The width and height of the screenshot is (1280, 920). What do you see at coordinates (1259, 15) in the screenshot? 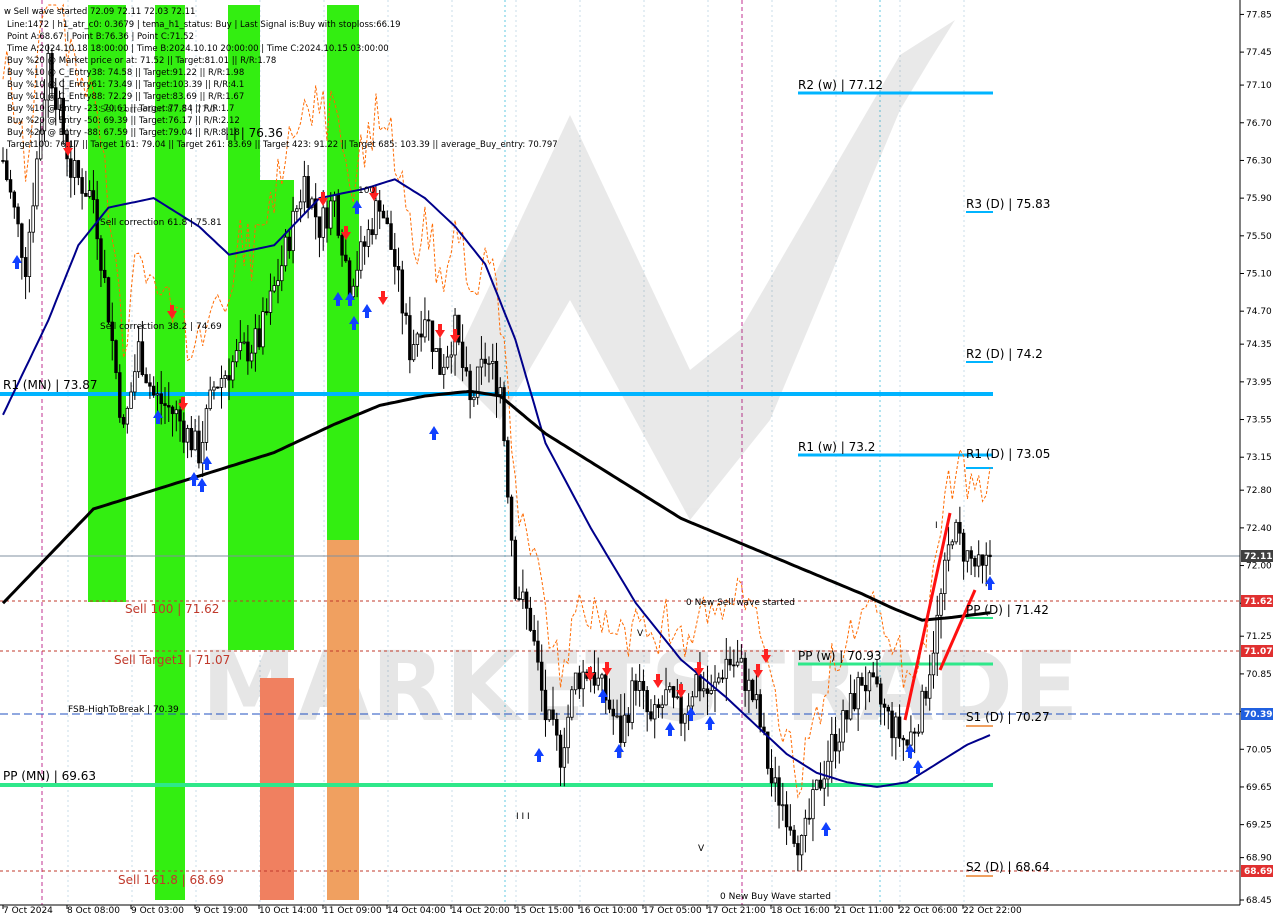
I see `y-tick-label: 77.85` at bounding box center [1259, 15].